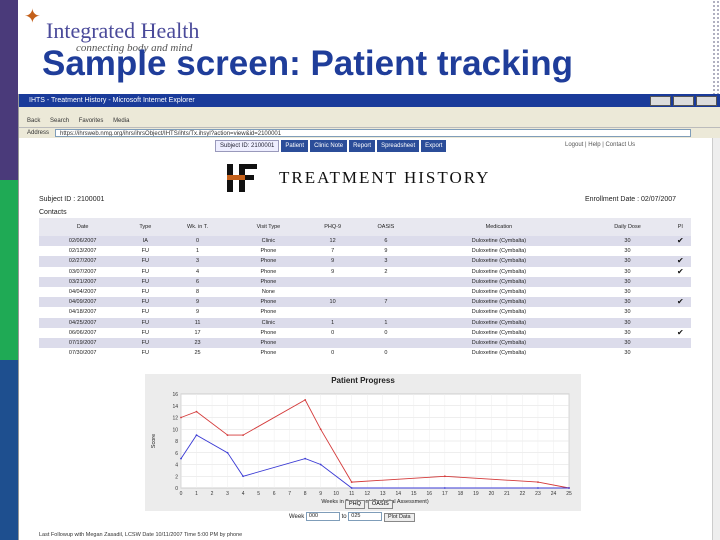 This screenshot has height=540, width=720. I want to click on cell-date: 02/27/2007, so click(83, 261).